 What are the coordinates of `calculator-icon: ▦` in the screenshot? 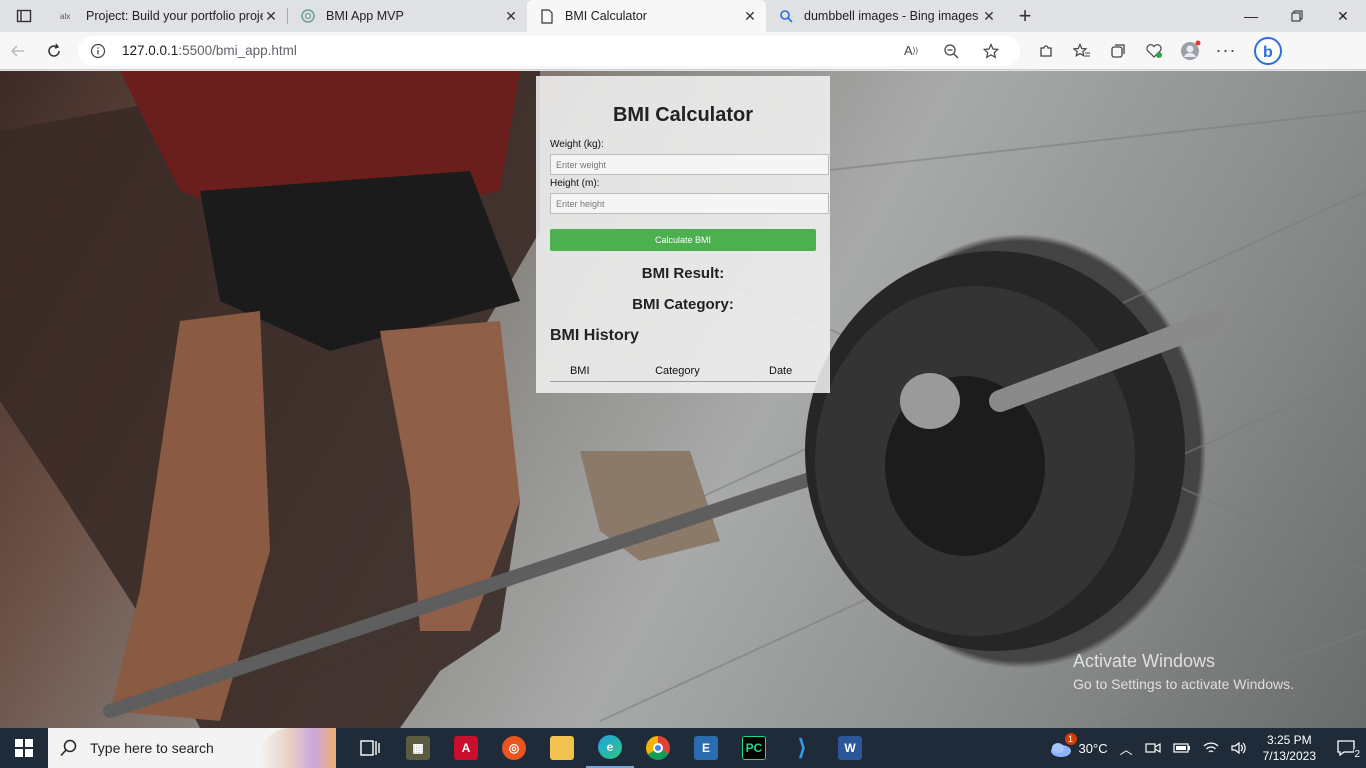 It's located at (418, 748).